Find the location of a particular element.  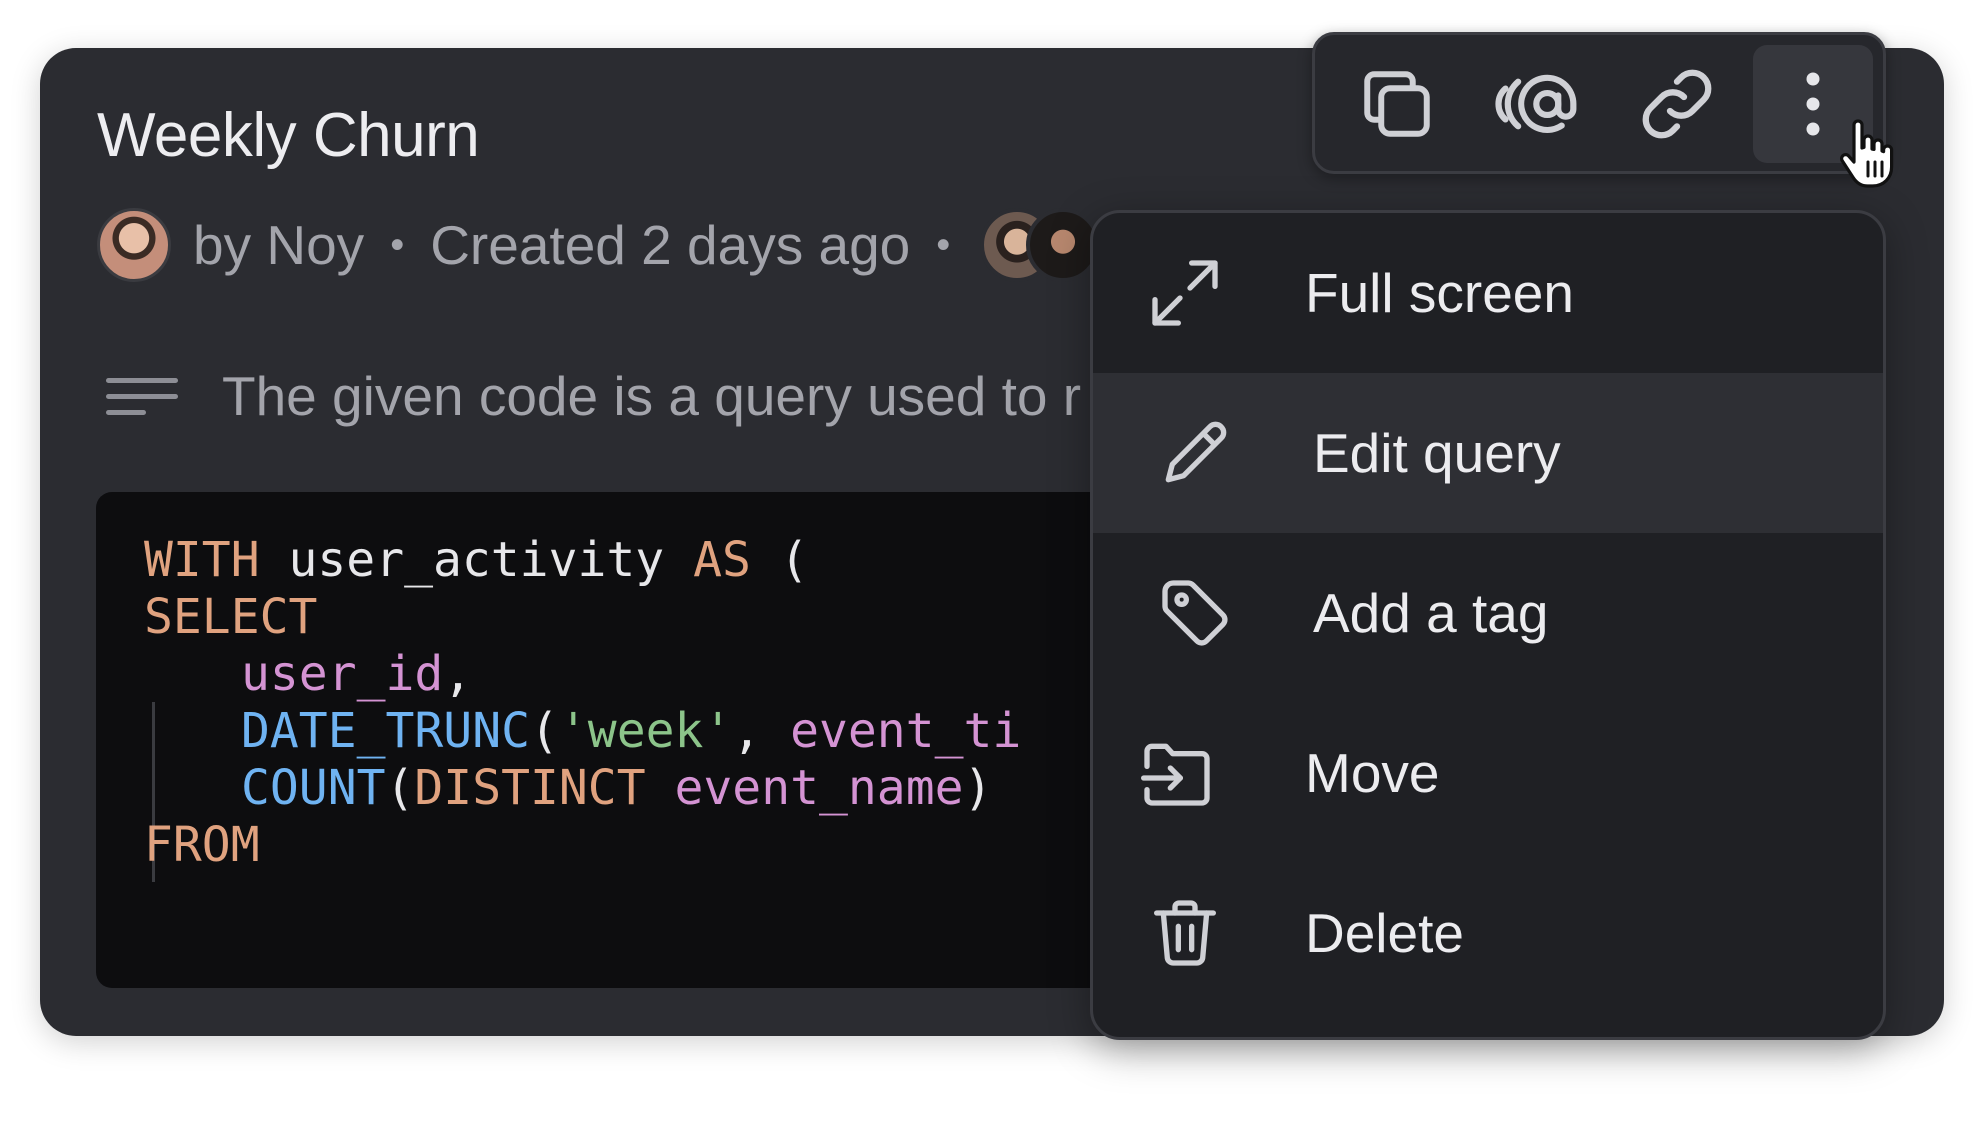

link-icon is located at coordinates (1677, 104).